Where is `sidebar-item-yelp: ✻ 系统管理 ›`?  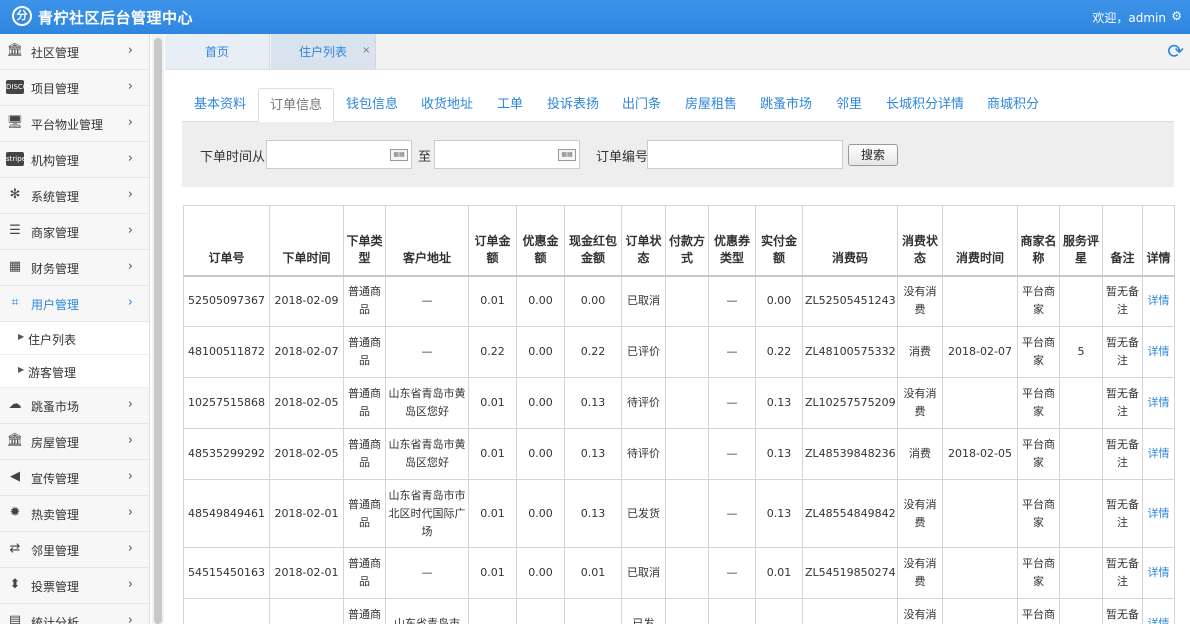 sidebar-item-yelp: ✻ 系统管理 › is located at coordinates (74, 196).